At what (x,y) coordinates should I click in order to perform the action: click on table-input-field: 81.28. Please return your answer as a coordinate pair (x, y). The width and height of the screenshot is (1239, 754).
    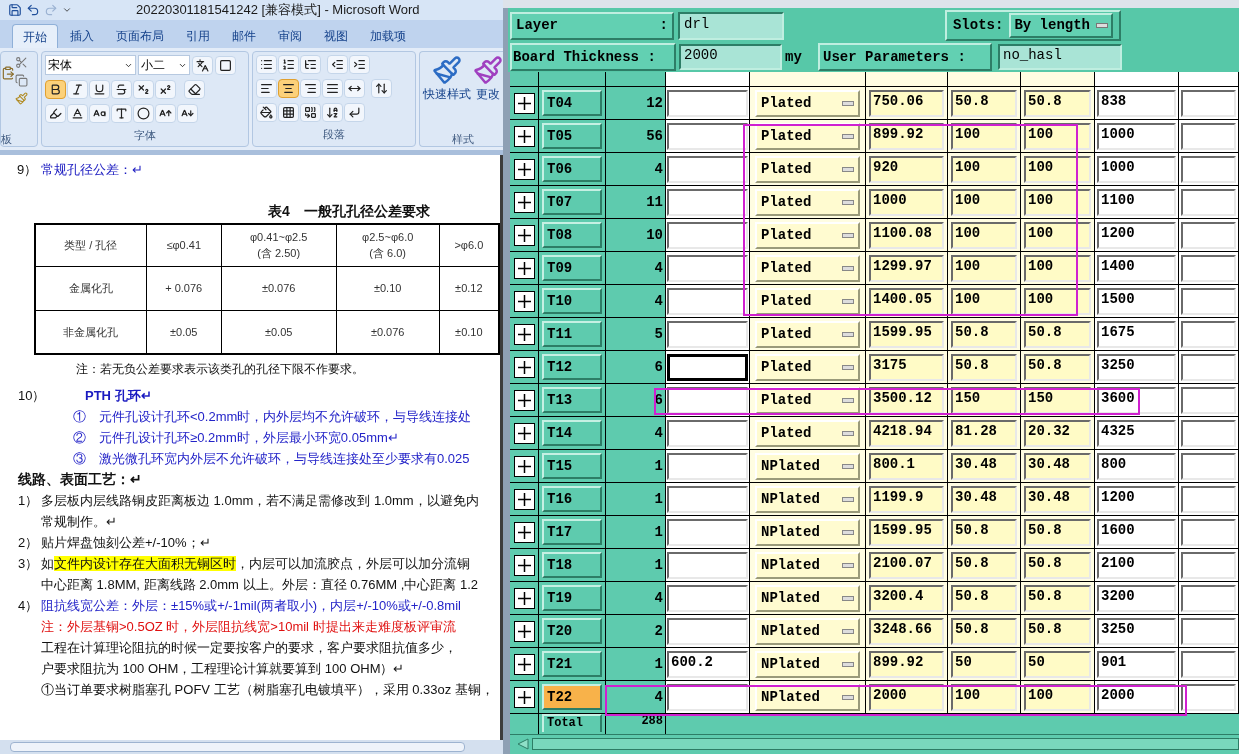
    Looking at the image, I should click on (984, 433).